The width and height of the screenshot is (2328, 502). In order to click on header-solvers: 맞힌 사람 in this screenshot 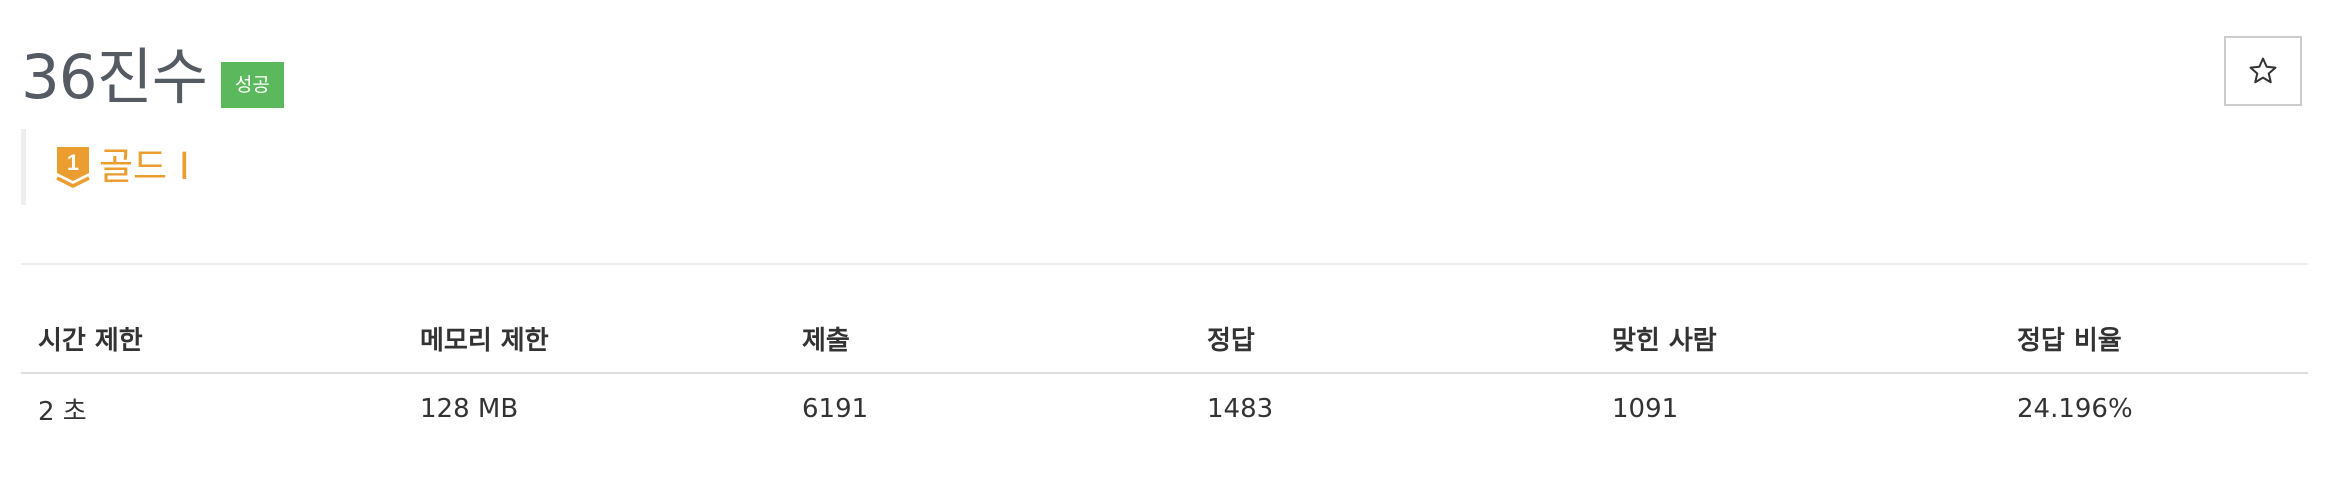, I will do `click(1797, 339)`.